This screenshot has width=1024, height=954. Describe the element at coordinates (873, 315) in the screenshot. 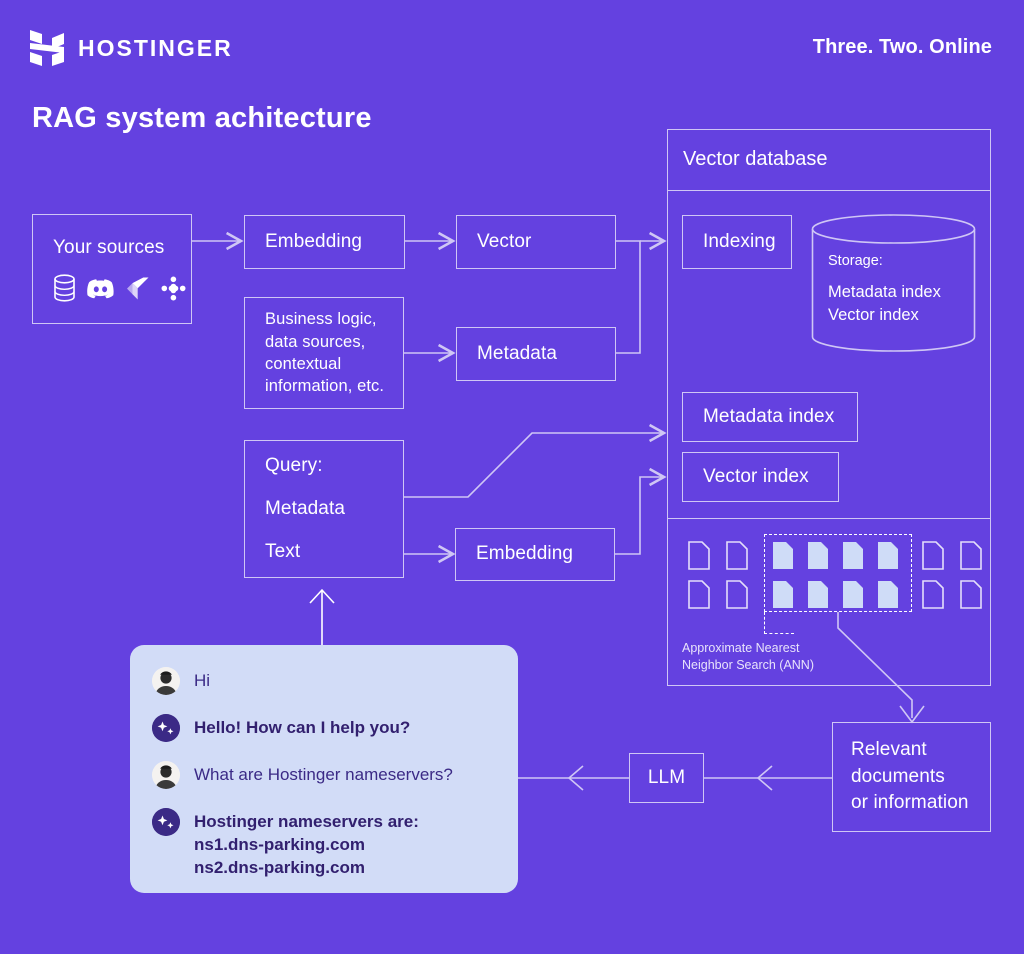

I see `storage-item-vector-index: Vector index` at that location.